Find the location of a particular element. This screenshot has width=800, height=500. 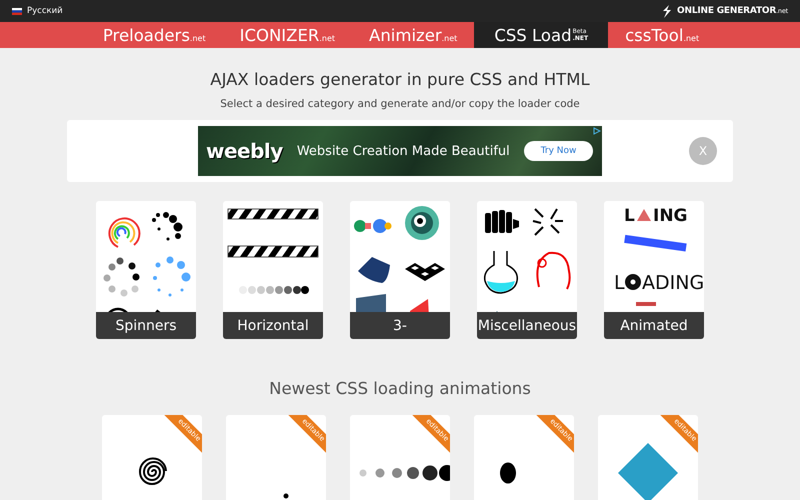

lightning-logo-icon is located at coordinates (667, 11).